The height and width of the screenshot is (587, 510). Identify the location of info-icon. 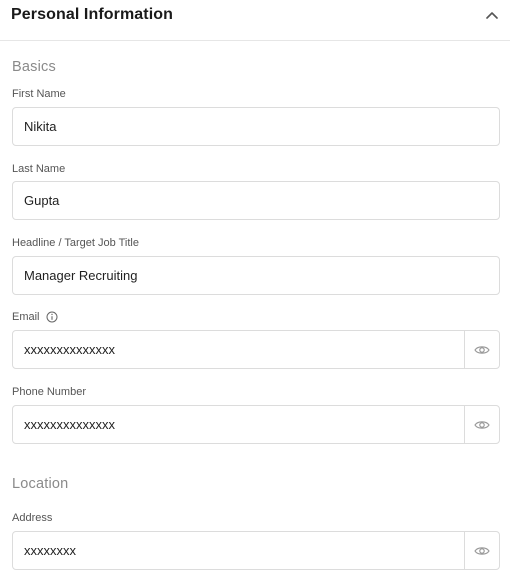
(52, 317).